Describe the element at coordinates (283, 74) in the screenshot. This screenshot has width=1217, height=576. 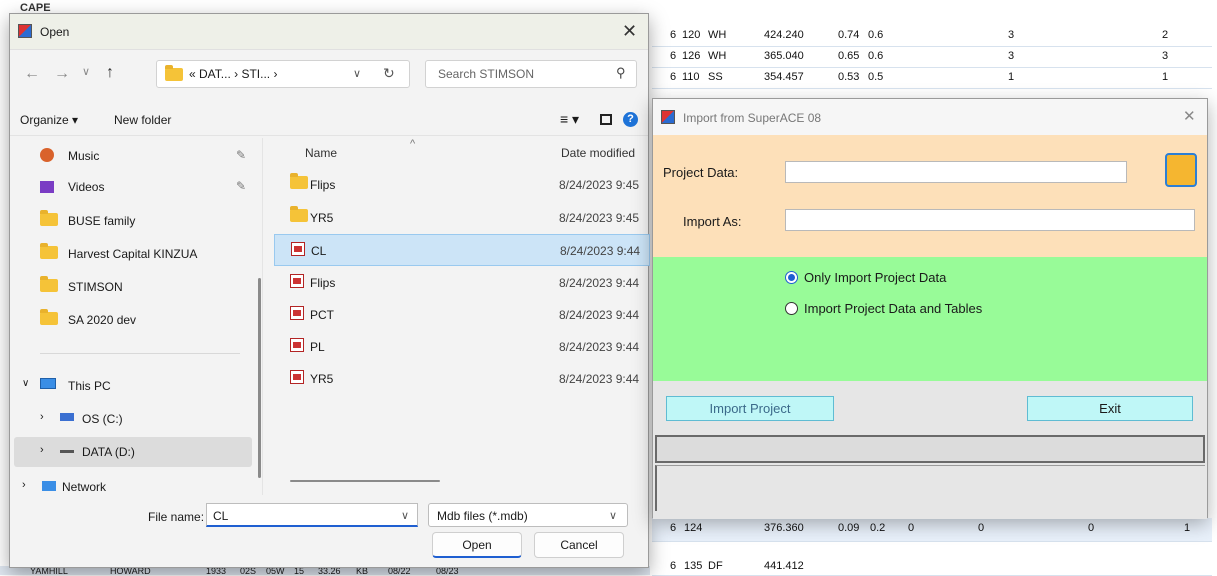
I see `address-bar: « DAT... › STI... › ∨ ↻` at that location.